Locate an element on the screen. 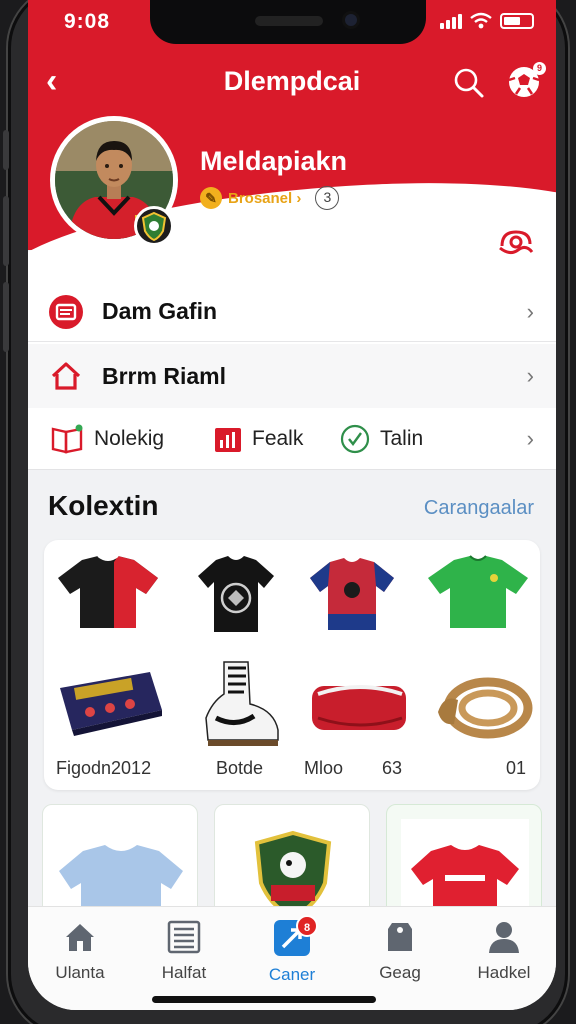  card-icon is located at coordinates (66, 311).